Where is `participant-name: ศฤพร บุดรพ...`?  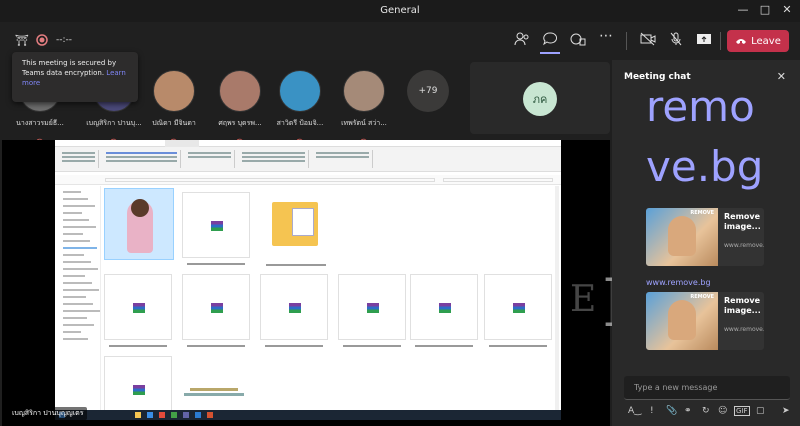 participant-name: ศฤพร บุดรพ... is located at coordinates (240, 123).